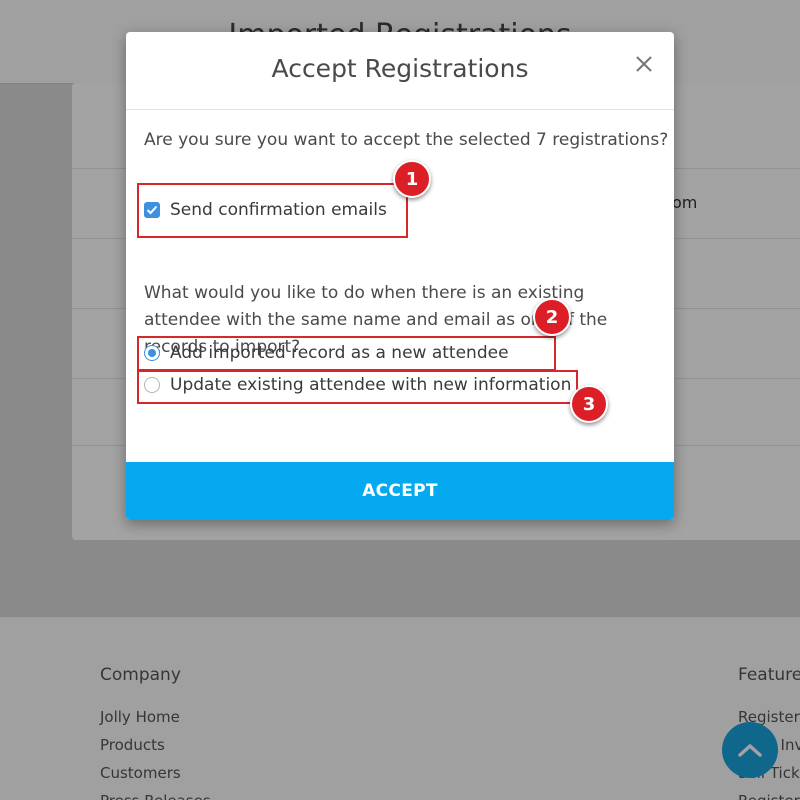 The height and width of the screenshot is (800, 800). I want to click on close-button, so click(644, 64).